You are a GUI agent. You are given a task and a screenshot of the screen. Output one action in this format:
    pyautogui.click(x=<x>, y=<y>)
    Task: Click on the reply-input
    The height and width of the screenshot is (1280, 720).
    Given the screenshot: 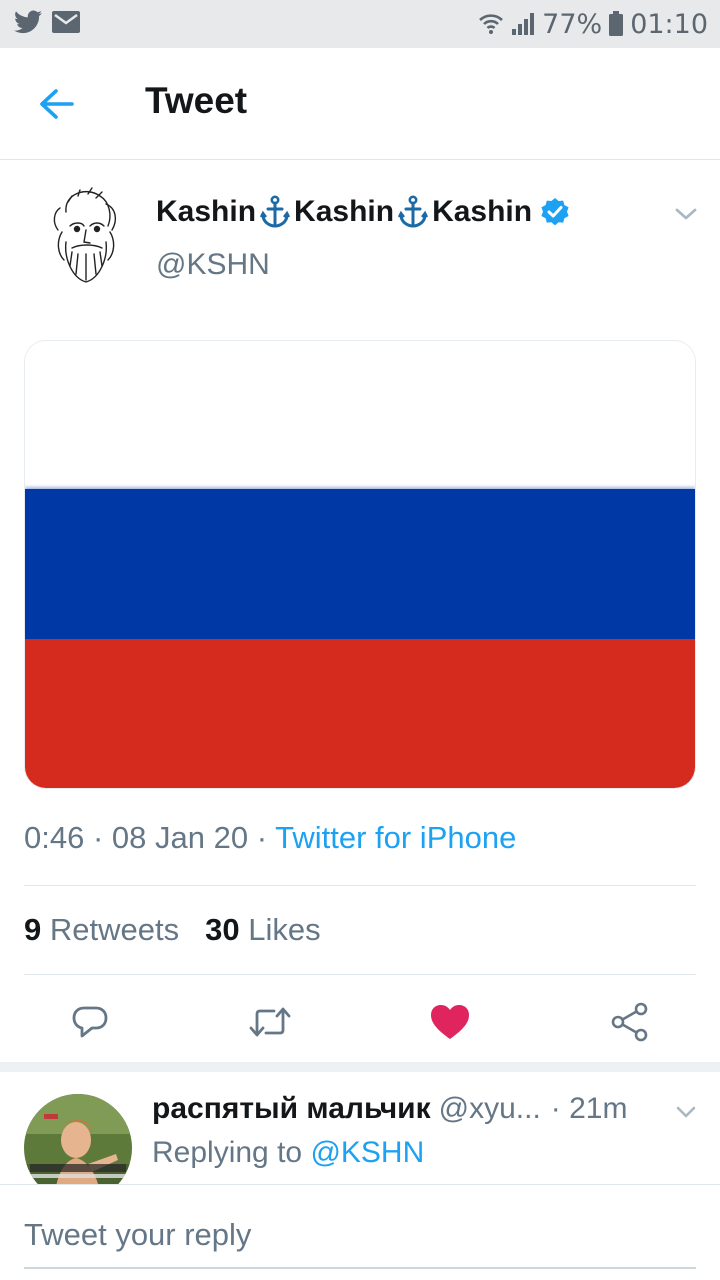 What is the action you would take?
    pyautogui.click(x=360, y=1241)
    